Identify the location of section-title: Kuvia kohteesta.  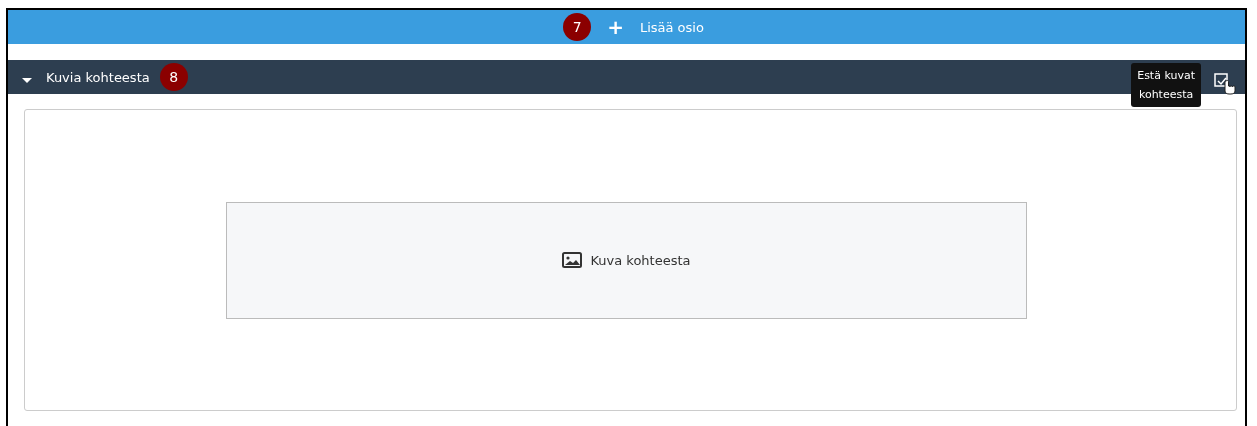
(98, 77).